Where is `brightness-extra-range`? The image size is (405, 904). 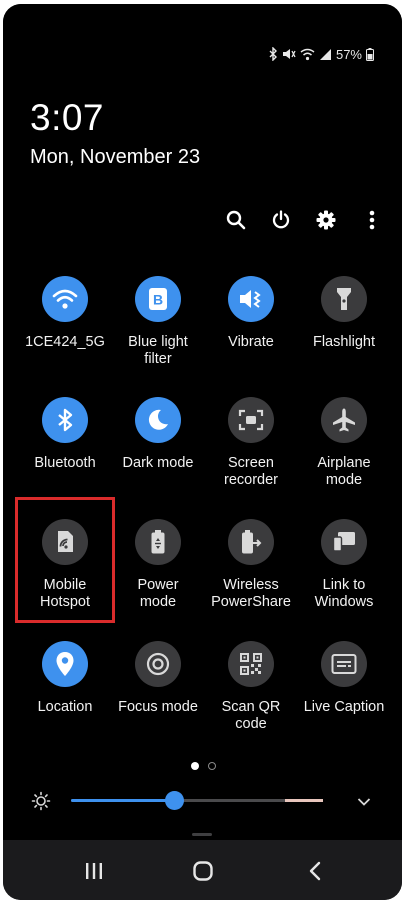
brightness-extra-range is located at coordinates (304, 800).